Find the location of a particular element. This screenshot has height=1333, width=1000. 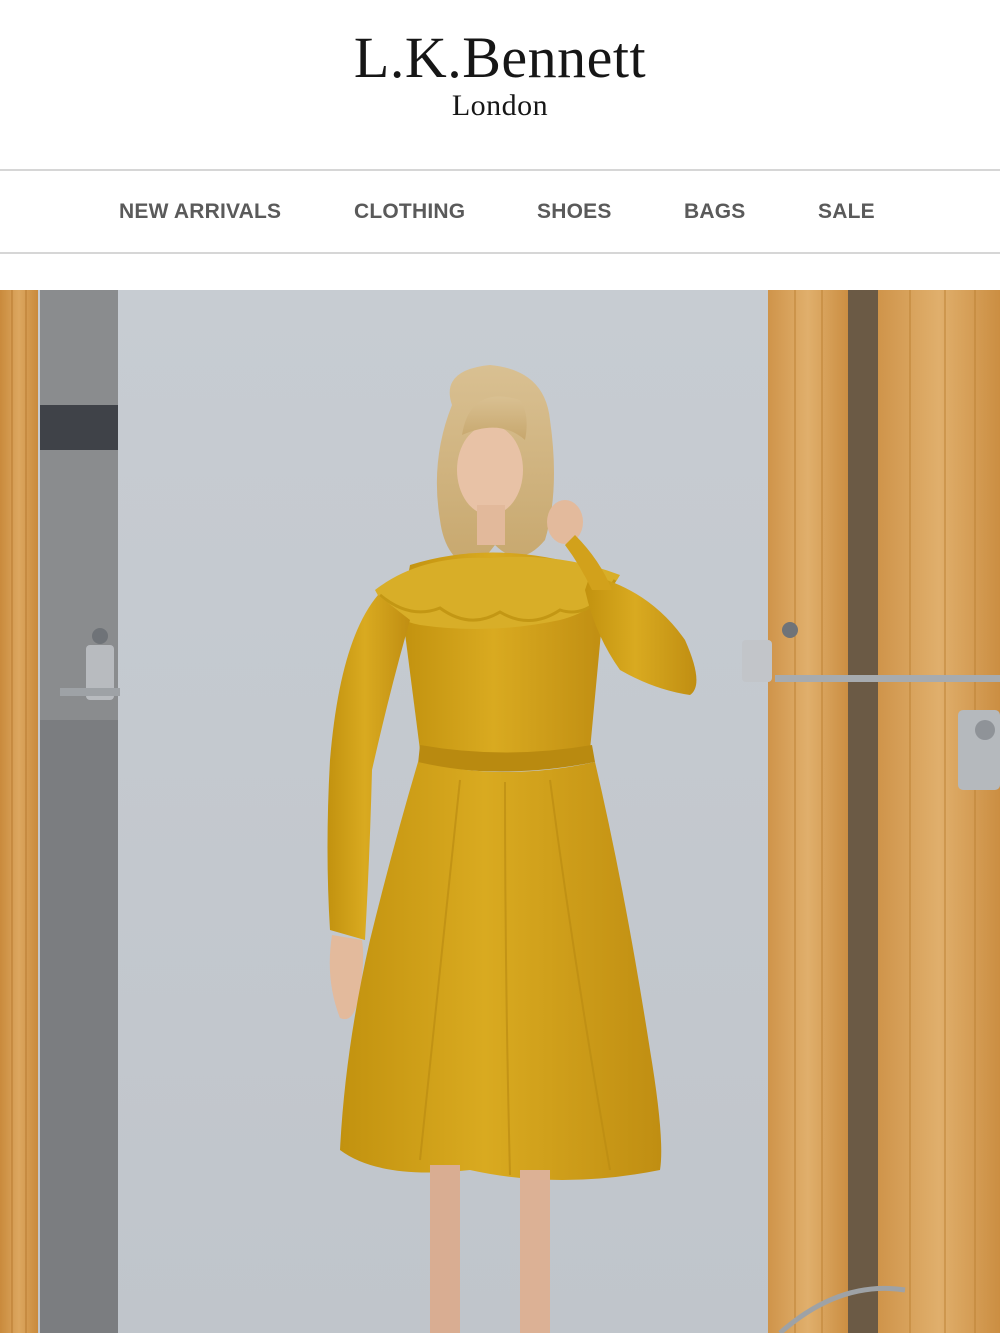

nav-top-divider is located at coordinates (500, 170).